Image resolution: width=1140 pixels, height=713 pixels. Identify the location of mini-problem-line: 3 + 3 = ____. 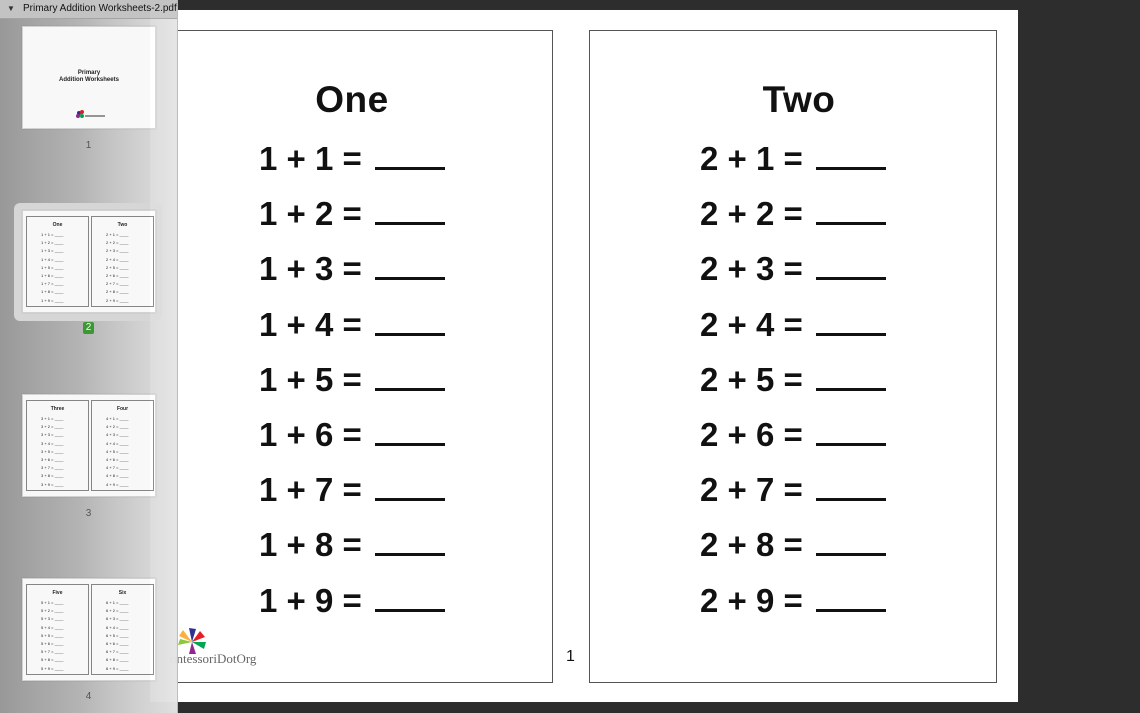
(52, 435).